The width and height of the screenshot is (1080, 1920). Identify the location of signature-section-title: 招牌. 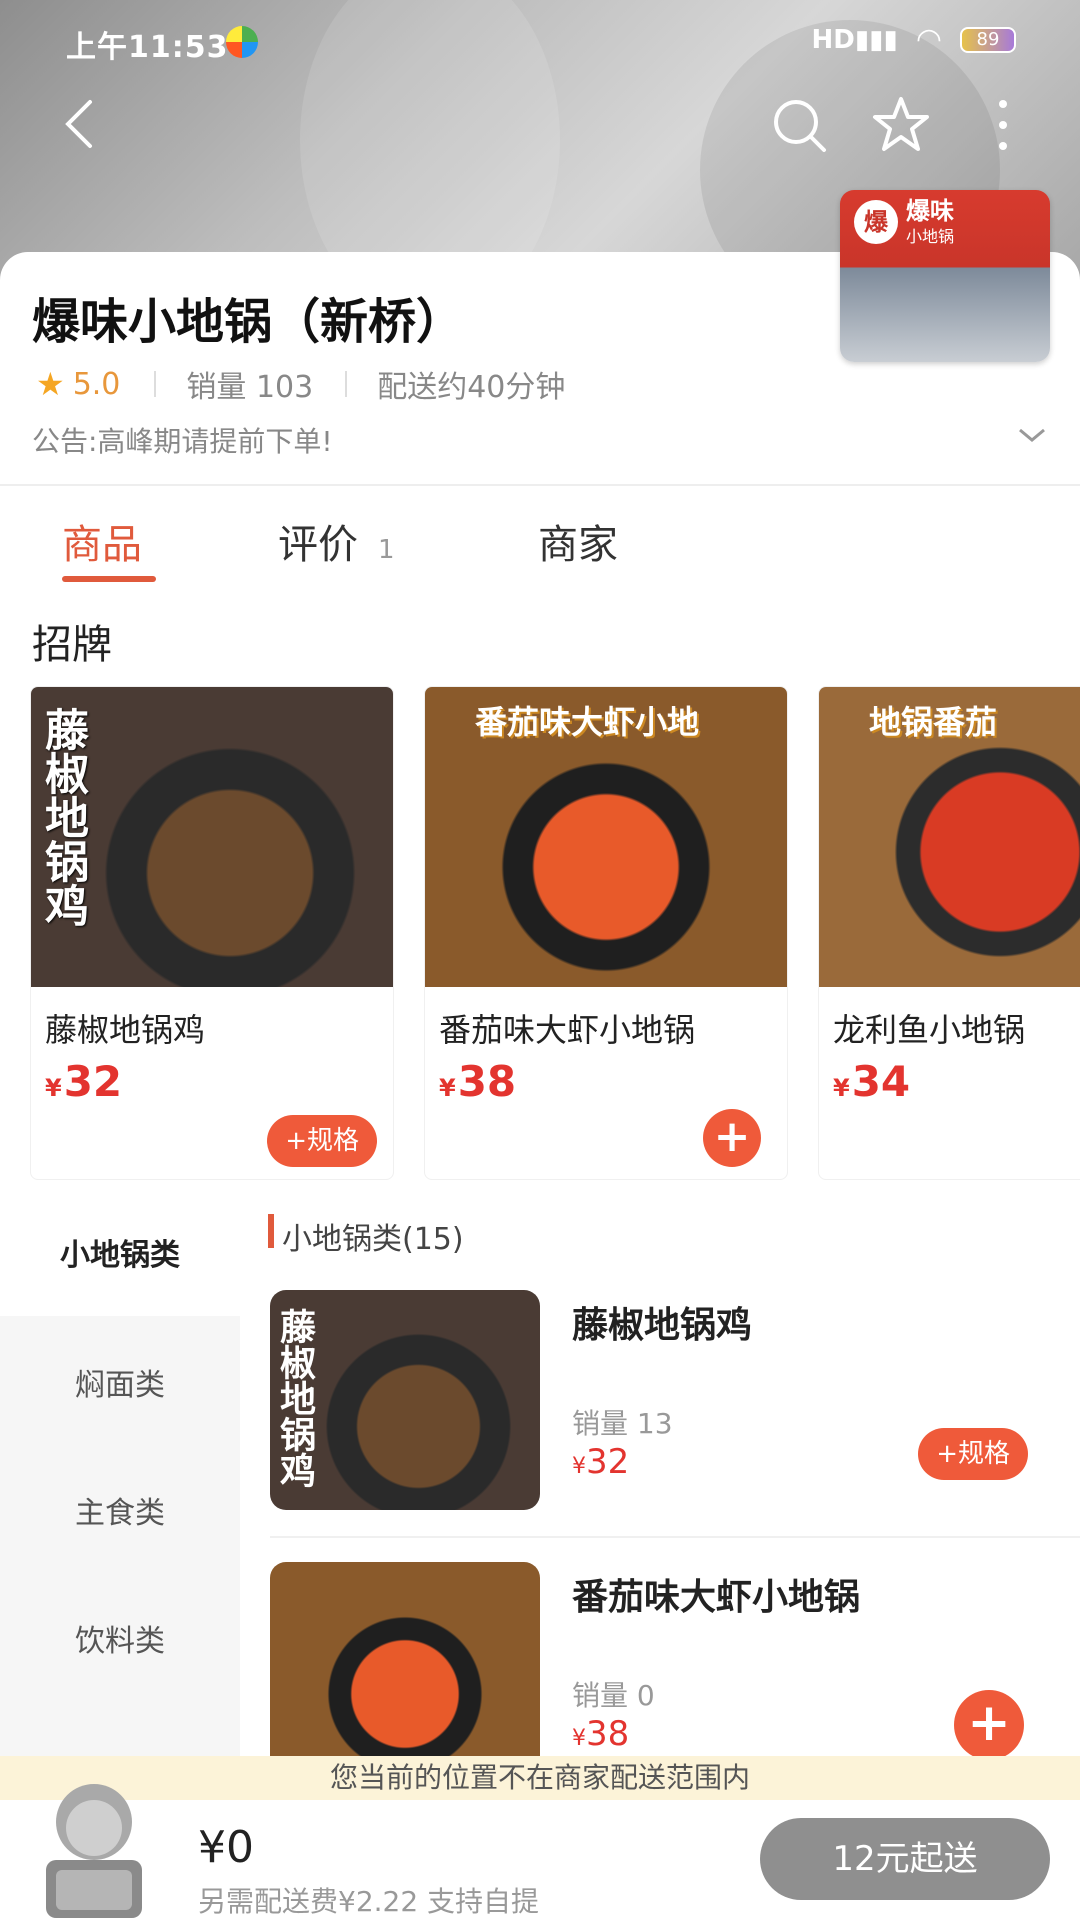
(72, 645).